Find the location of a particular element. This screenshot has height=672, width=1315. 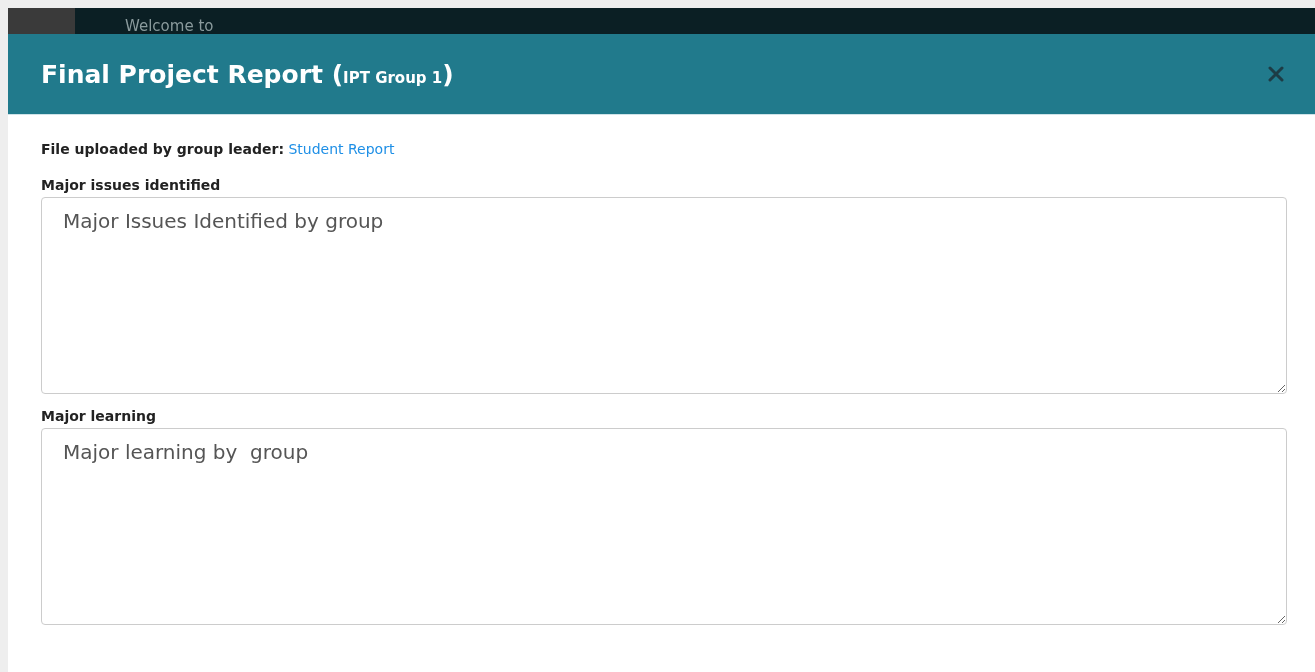

student-report-link: Student Report is located at coordinates (341, 149).